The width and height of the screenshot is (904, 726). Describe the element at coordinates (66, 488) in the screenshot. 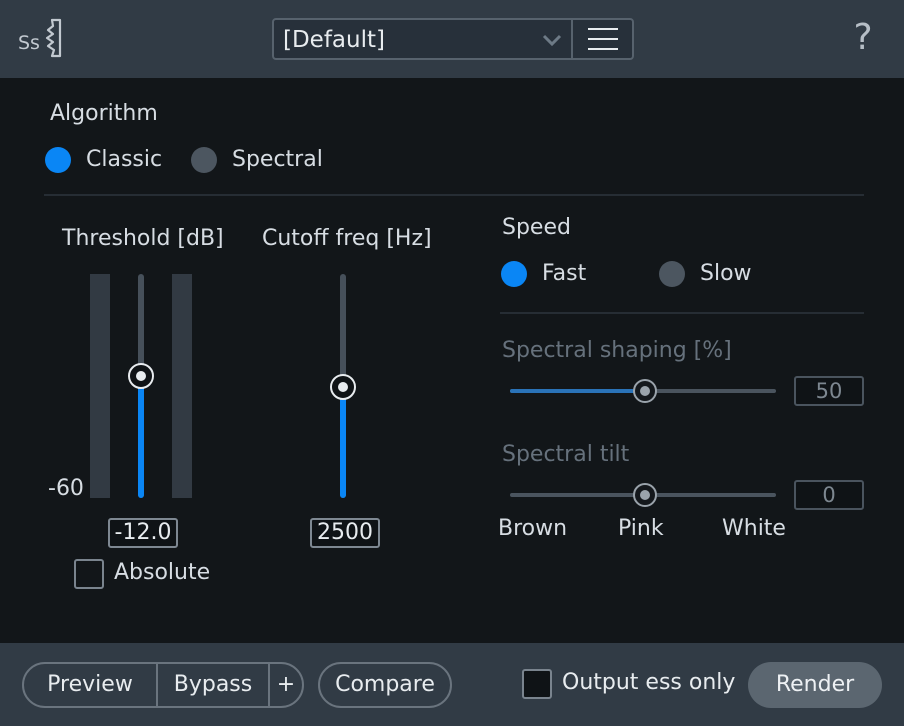

I see `threshold-meter-scale-label: -60` at that location.